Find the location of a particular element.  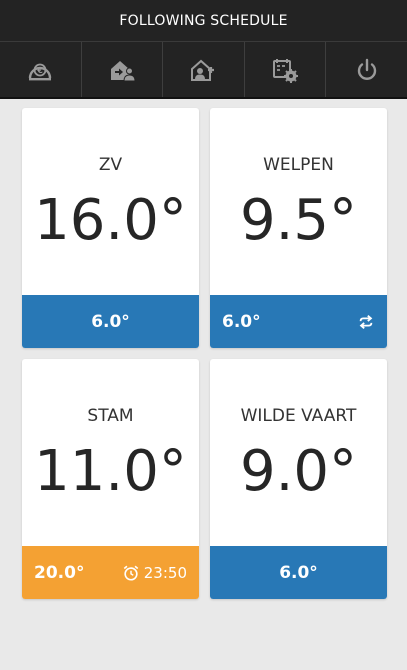

home-user-add-icon is located at coordinates (203, 70).